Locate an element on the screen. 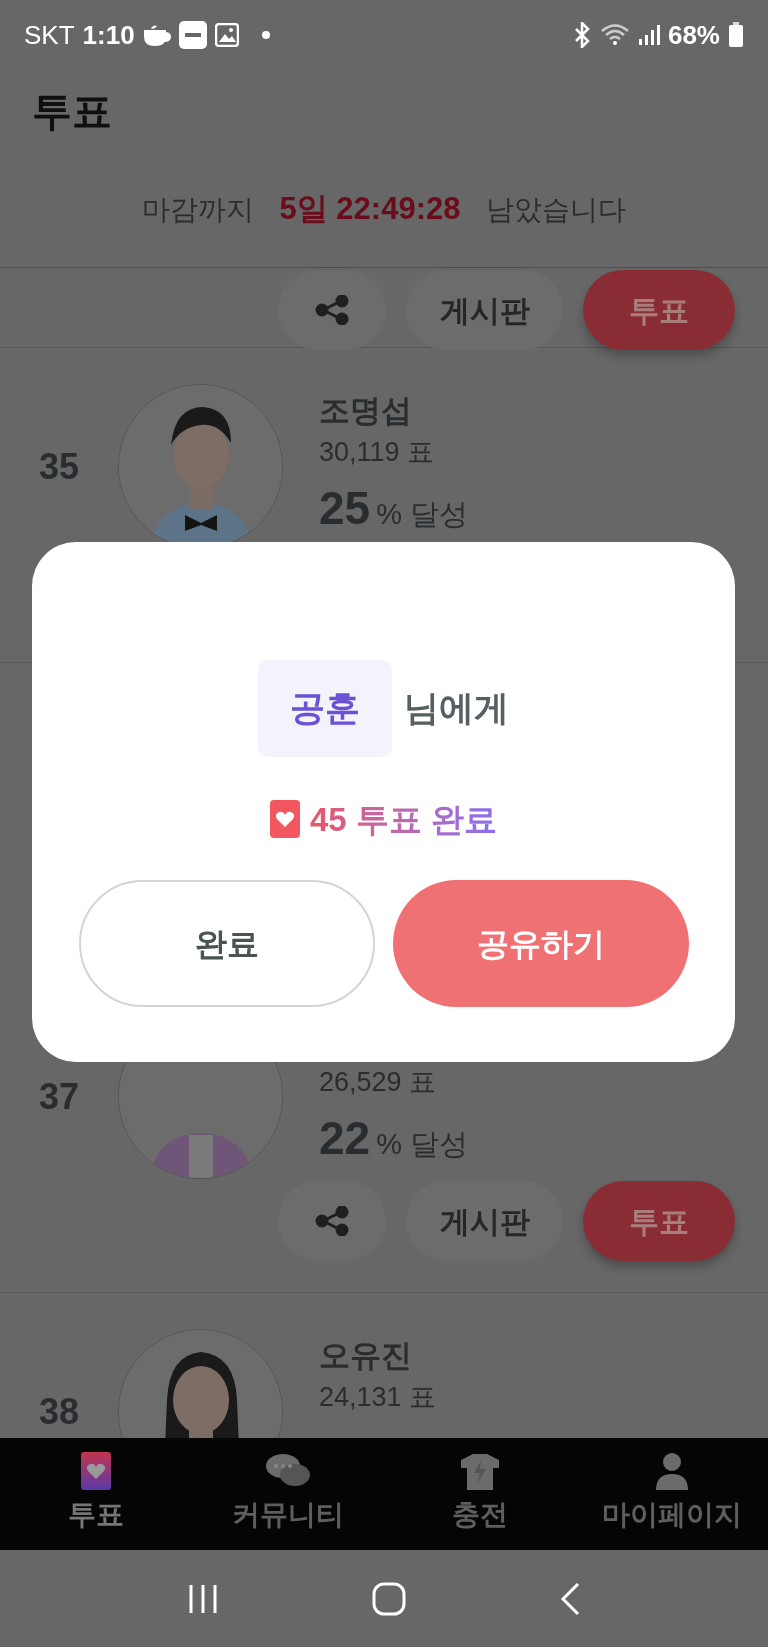 Image resolution: width=768 pixels, height=1647 pixels. rank-number: 38 is located at coordinates (58, 1411).